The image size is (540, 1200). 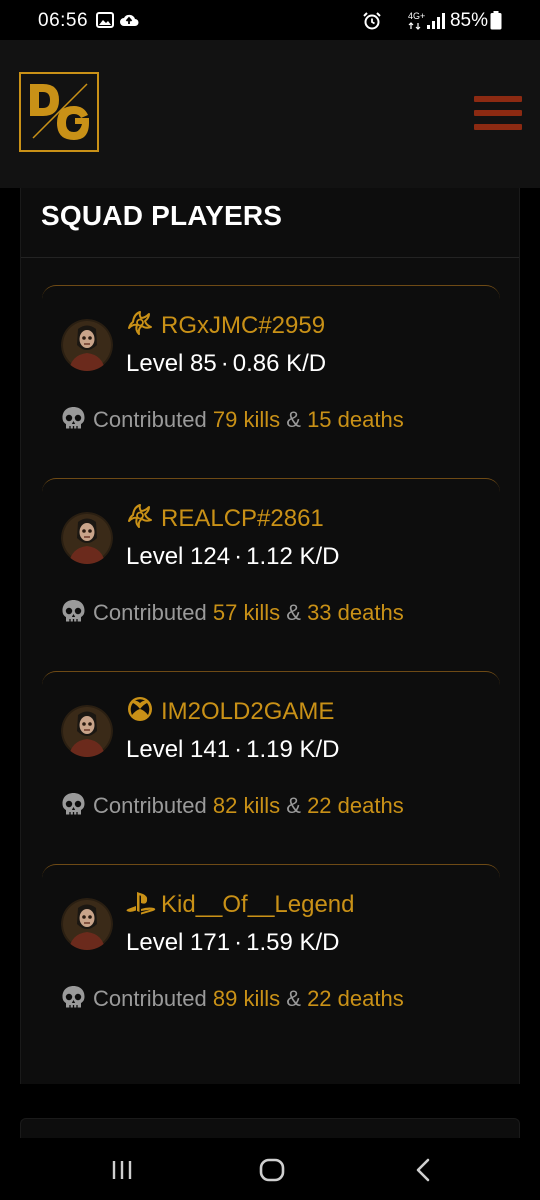 I want to click on player-level: Level 124, so click(x=178, y=556).